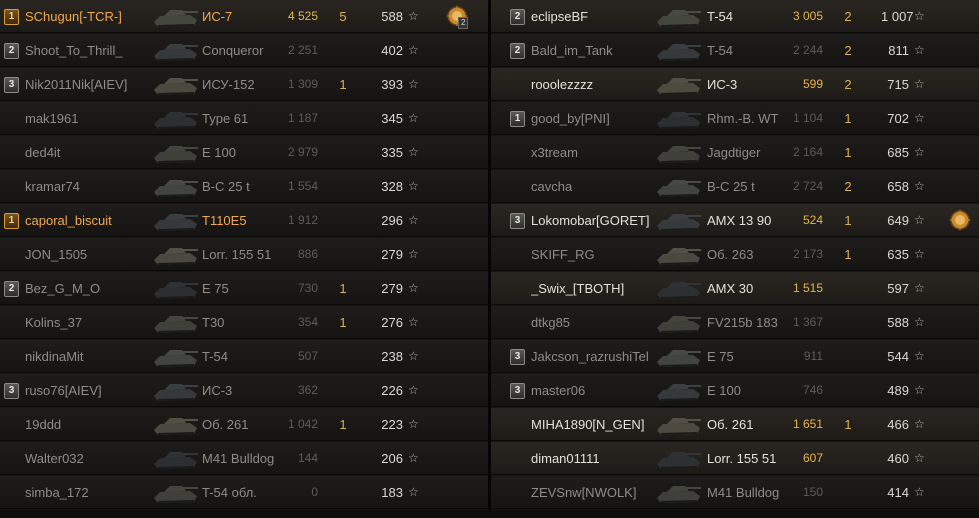 Image resolution: width=979 pixels, height=518 pixels. I want to click on player-row: 1 good_by[PNI] Rhm.-B. WT 1 104 1 702 ☆, so click(735, 118).